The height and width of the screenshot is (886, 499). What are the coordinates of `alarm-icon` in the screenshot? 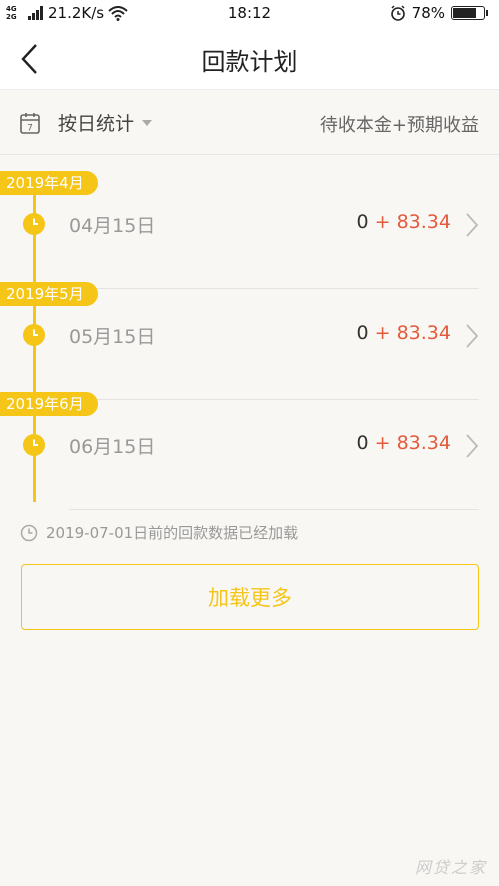 It's located at (397, 13).